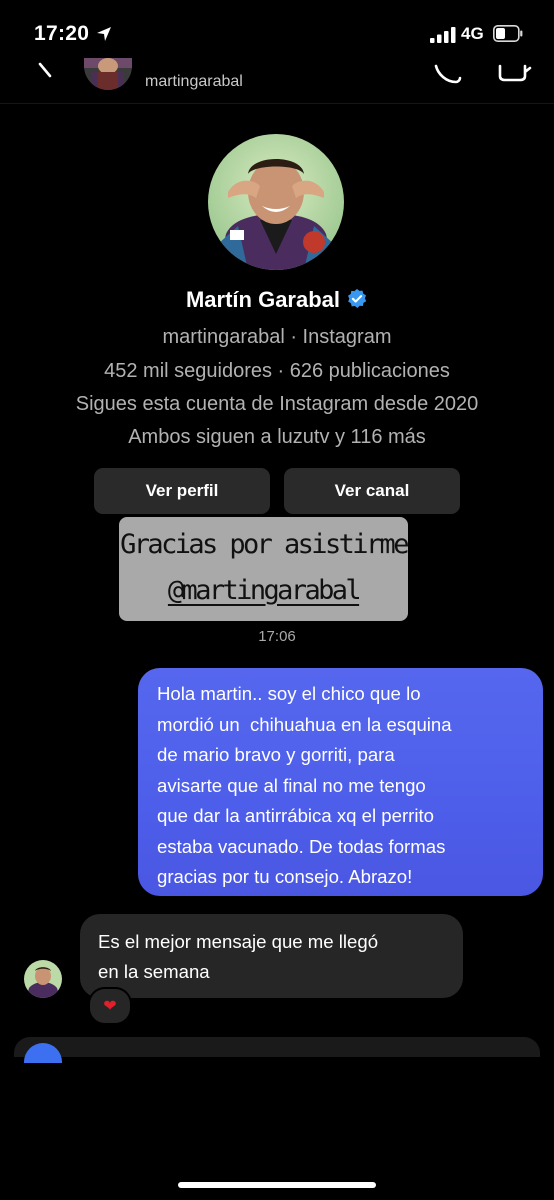  What do you see at coordinates (277, 437) in the screenshot?
I see `profile-mutual-followers: Ambos siguen a luzutv y 116 más` at bounding box center [277, 437].